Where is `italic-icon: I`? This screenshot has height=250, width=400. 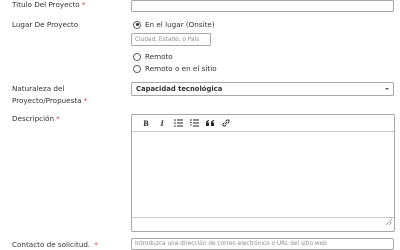
italic-icon: I is located at coordinates (162, 123).